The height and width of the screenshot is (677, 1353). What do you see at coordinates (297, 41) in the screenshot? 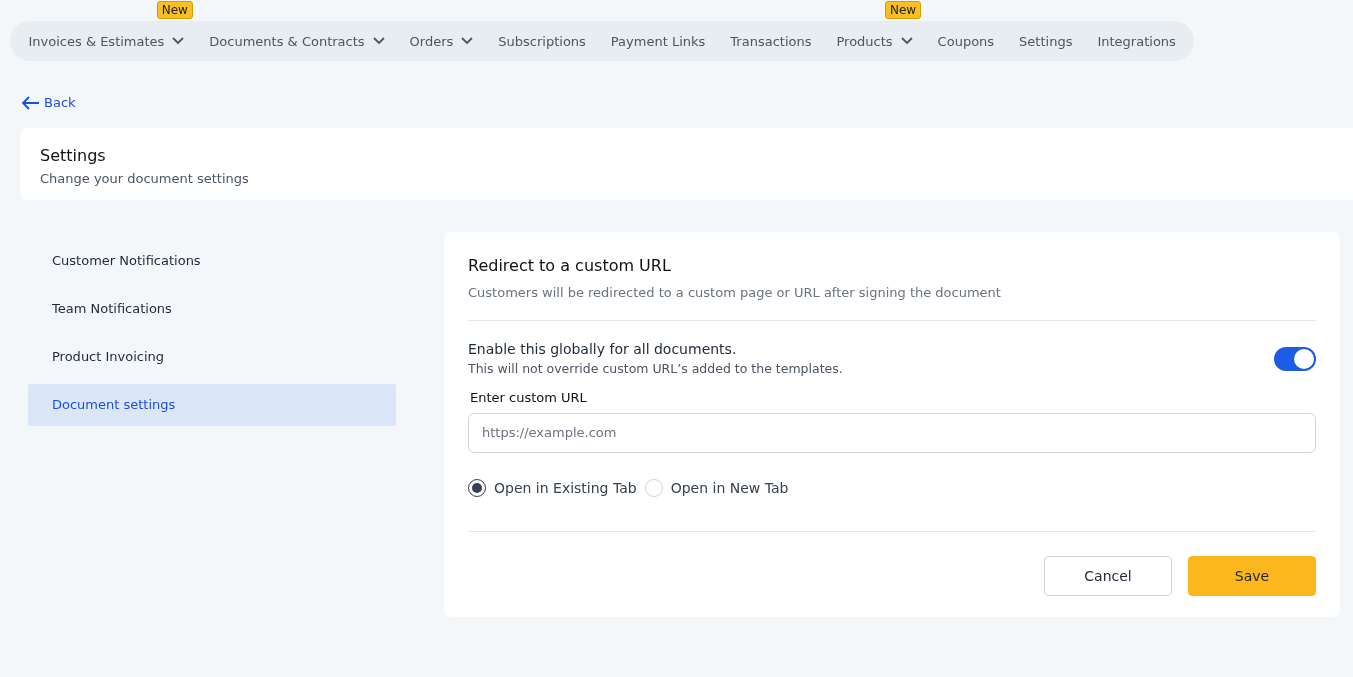
I see `nav-item: Documents & Contracts` at bounding box center [297, 41].